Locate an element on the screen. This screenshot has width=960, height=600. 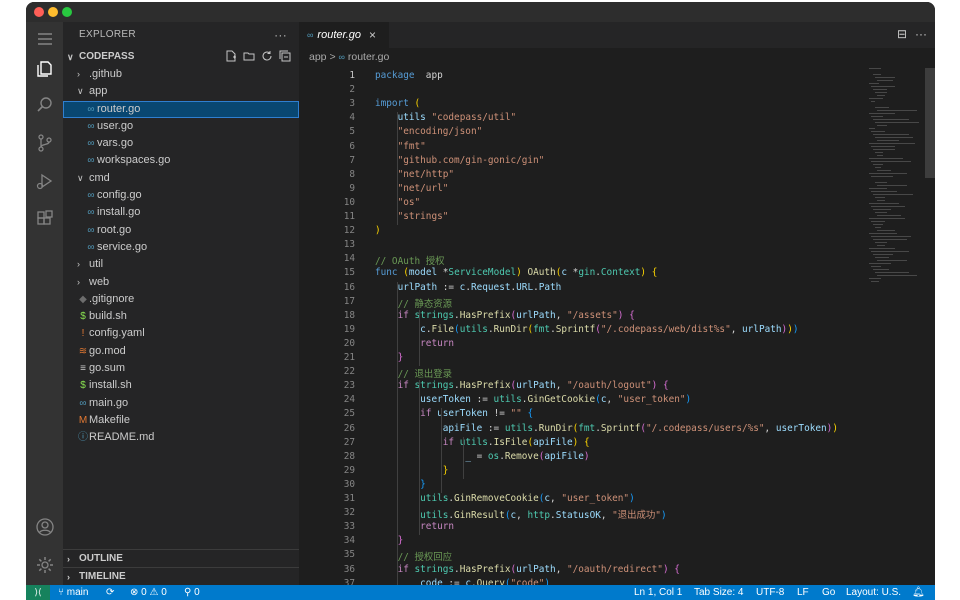
folder-item: ∨ app is located at coordinates (181, 91).